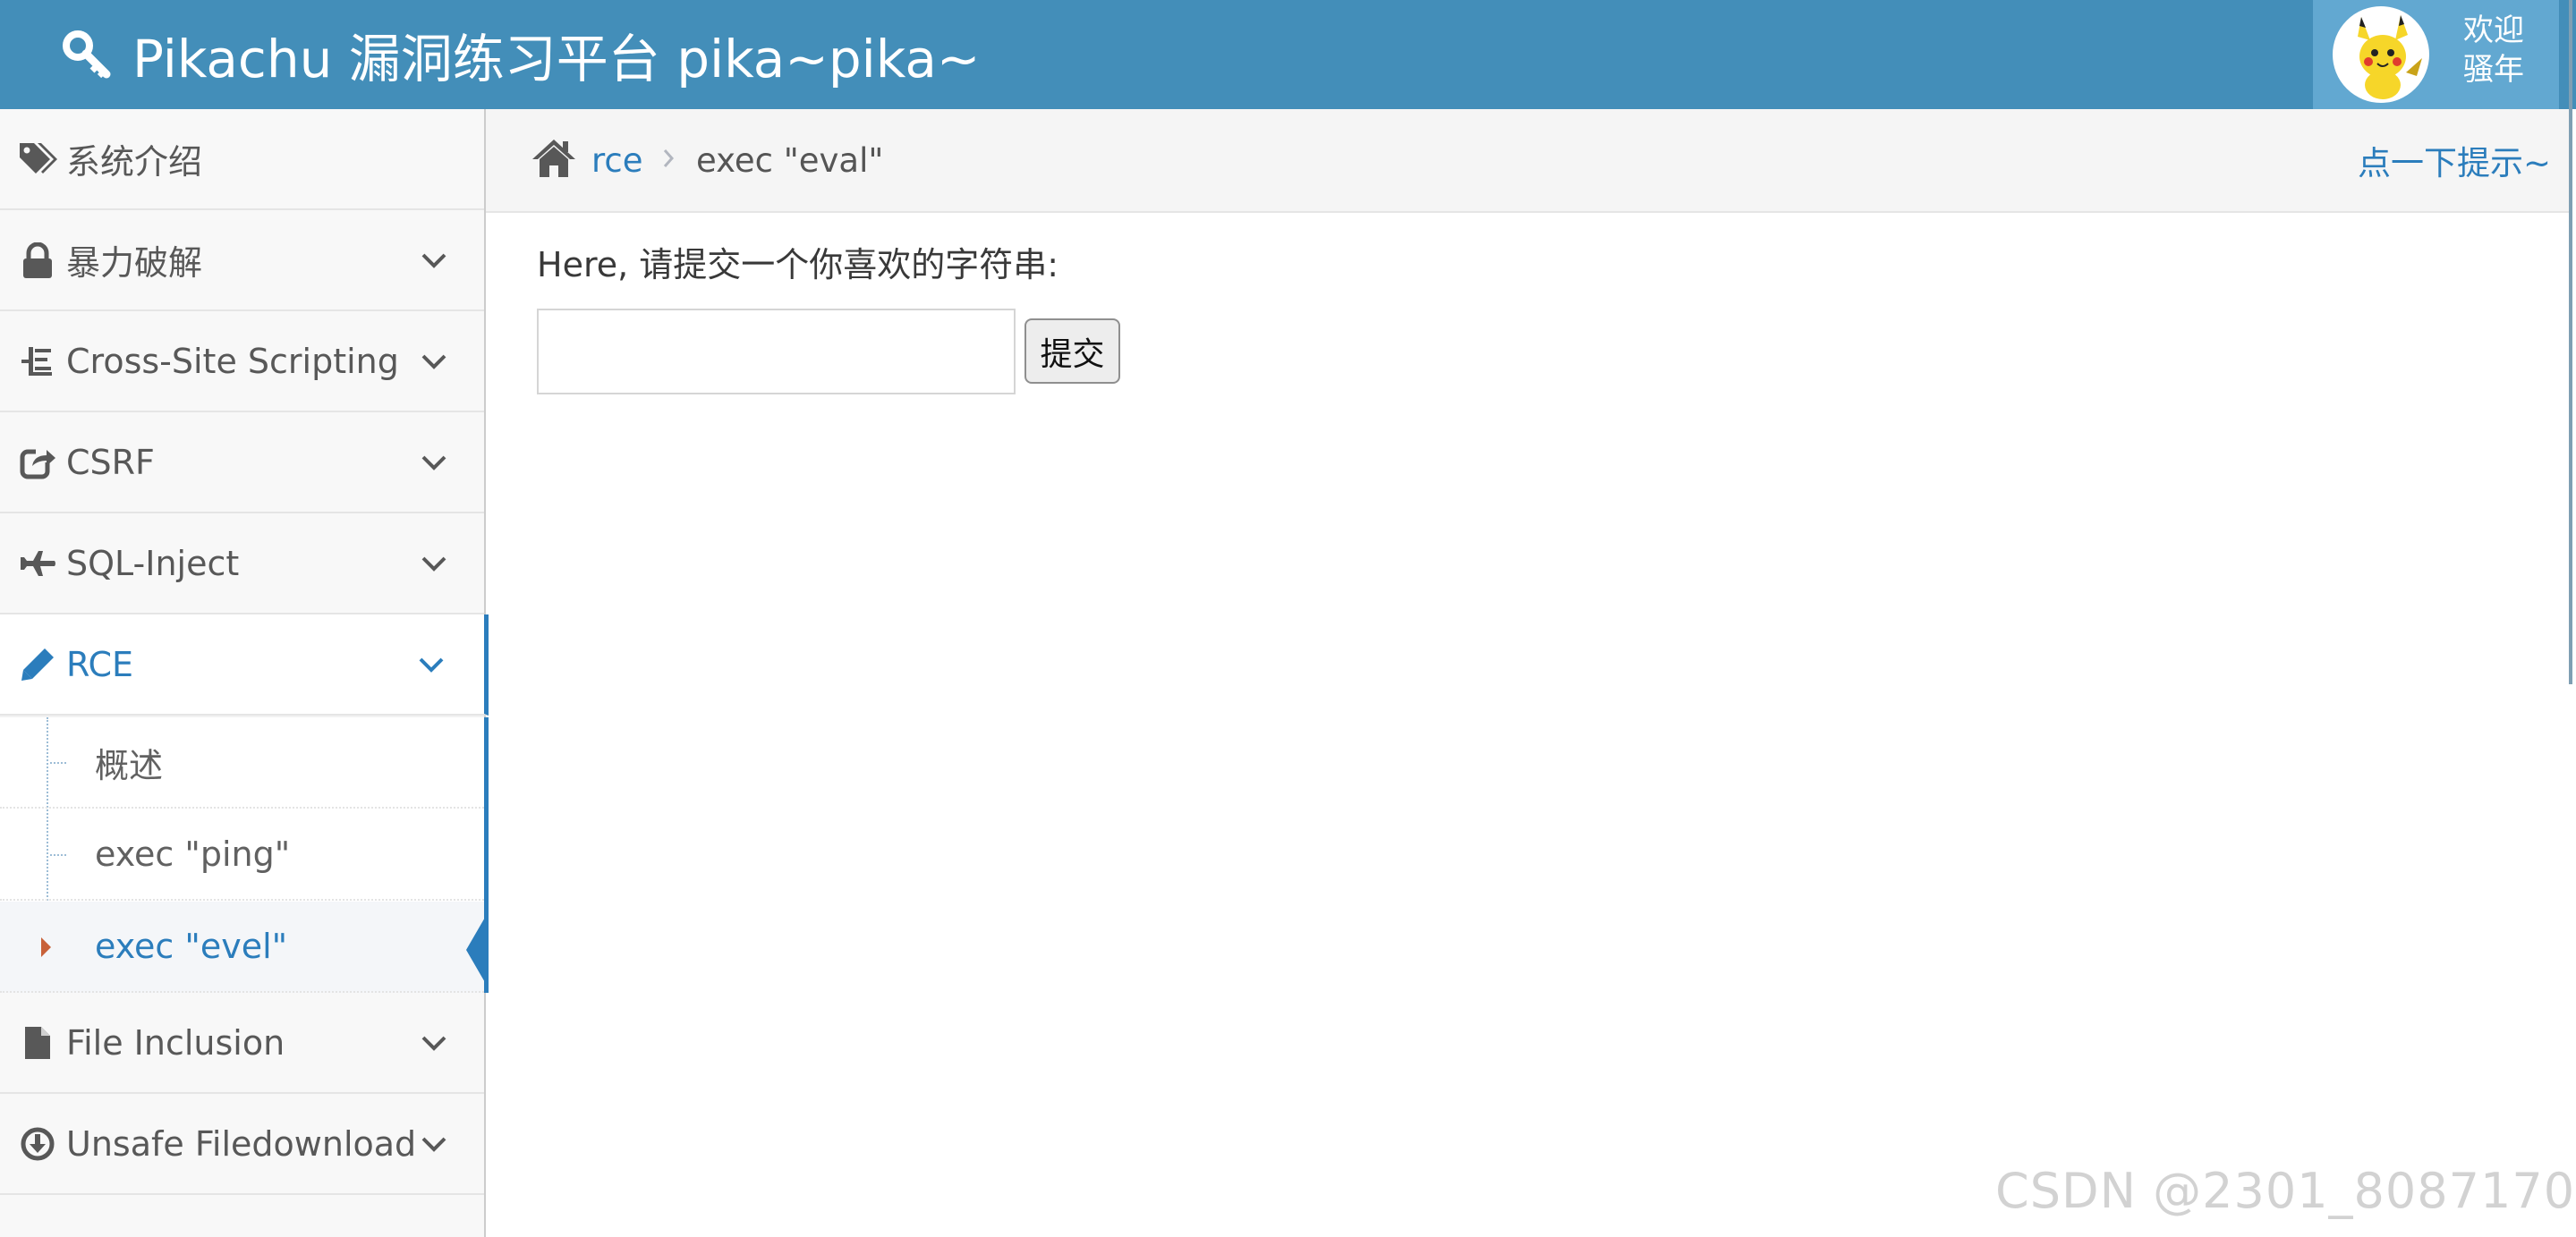 The width and height of the screenshot is (2576, 1237). I want to click on active-item-pointer, so click(476, 950).